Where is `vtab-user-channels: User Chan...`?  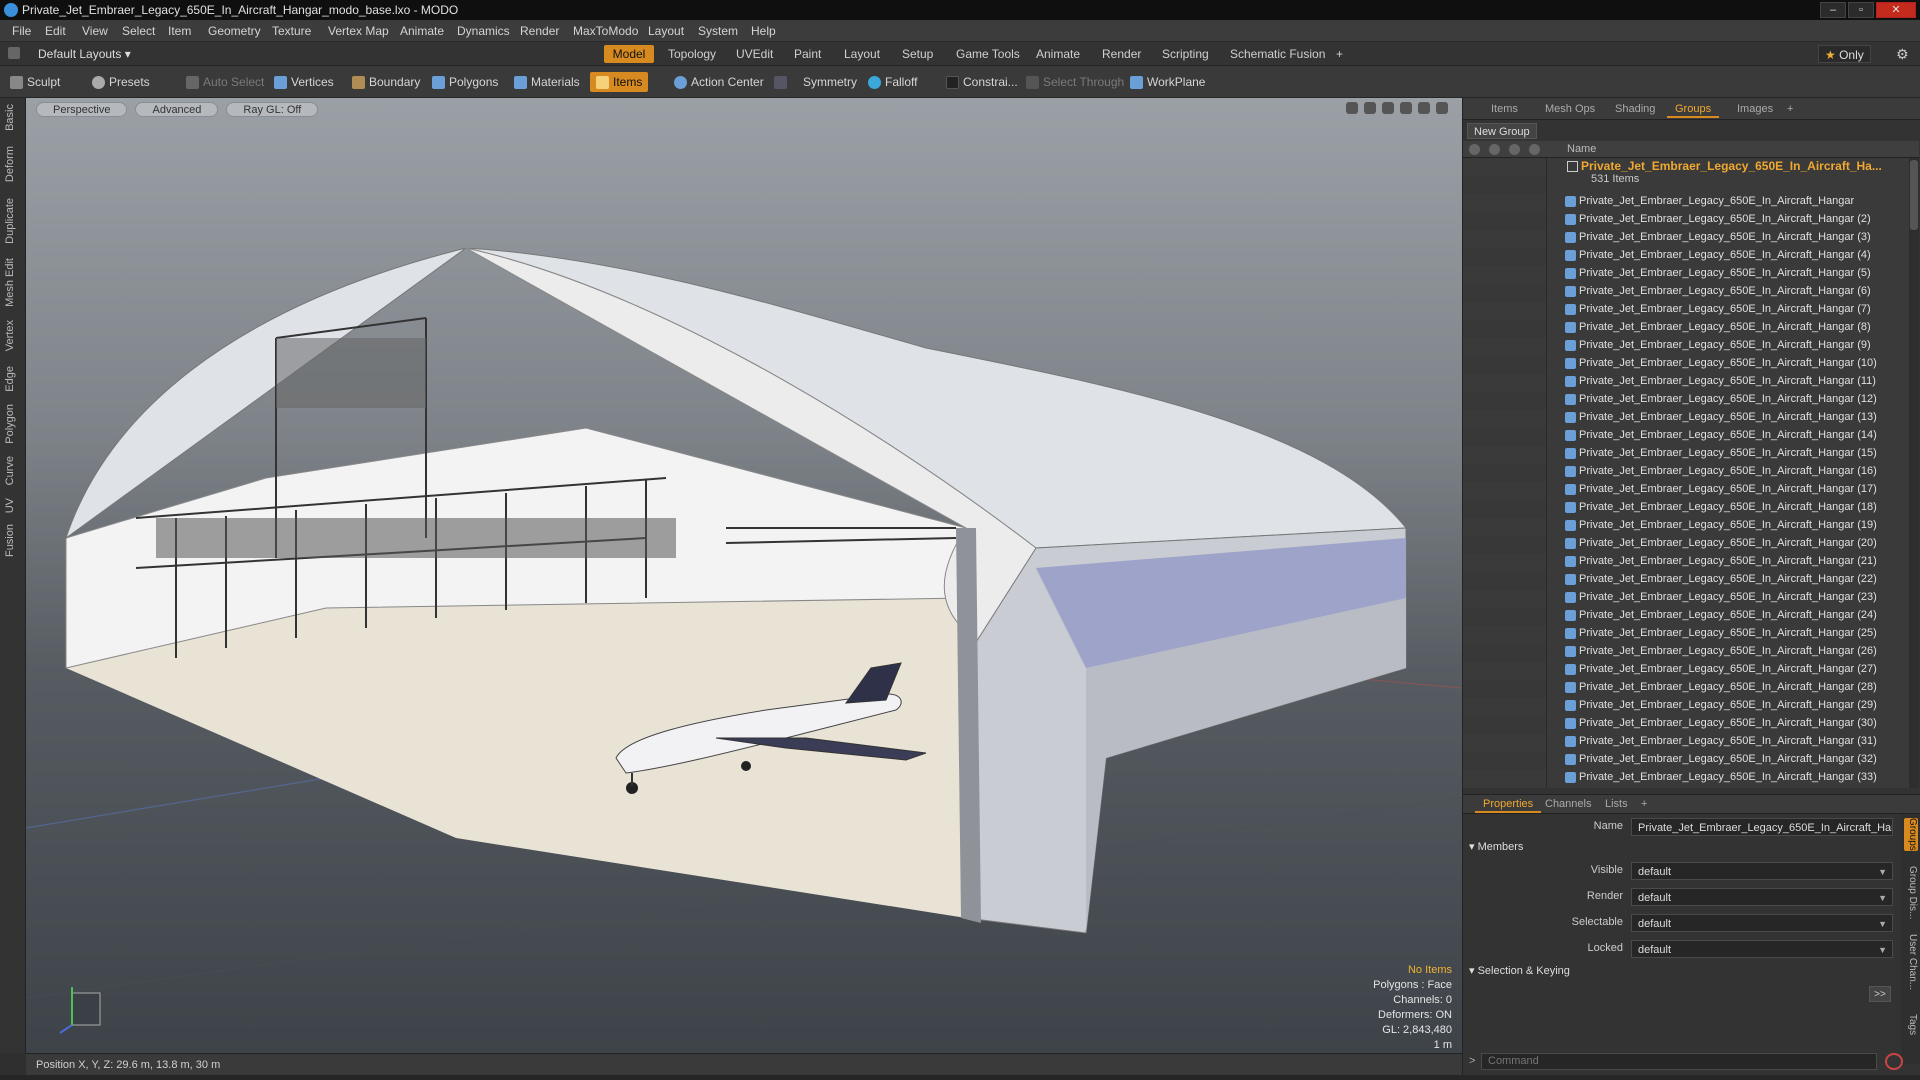 vtab-user-channels: User Chan... is located at coordinates (1911, 962).